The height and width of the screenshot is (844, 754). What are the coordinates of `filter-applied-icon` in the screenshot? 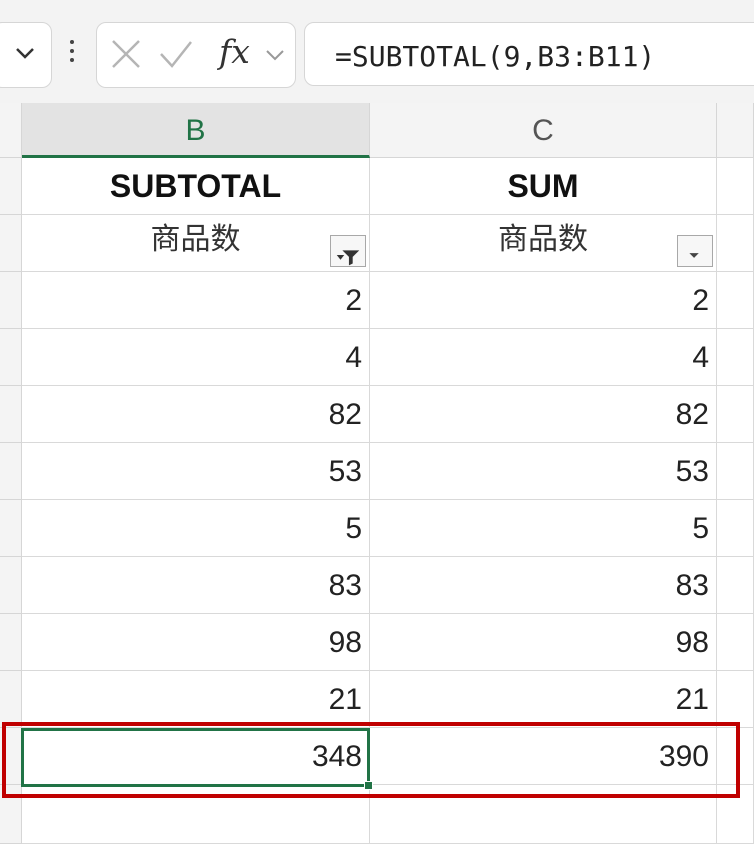 It's located at (348, 258).